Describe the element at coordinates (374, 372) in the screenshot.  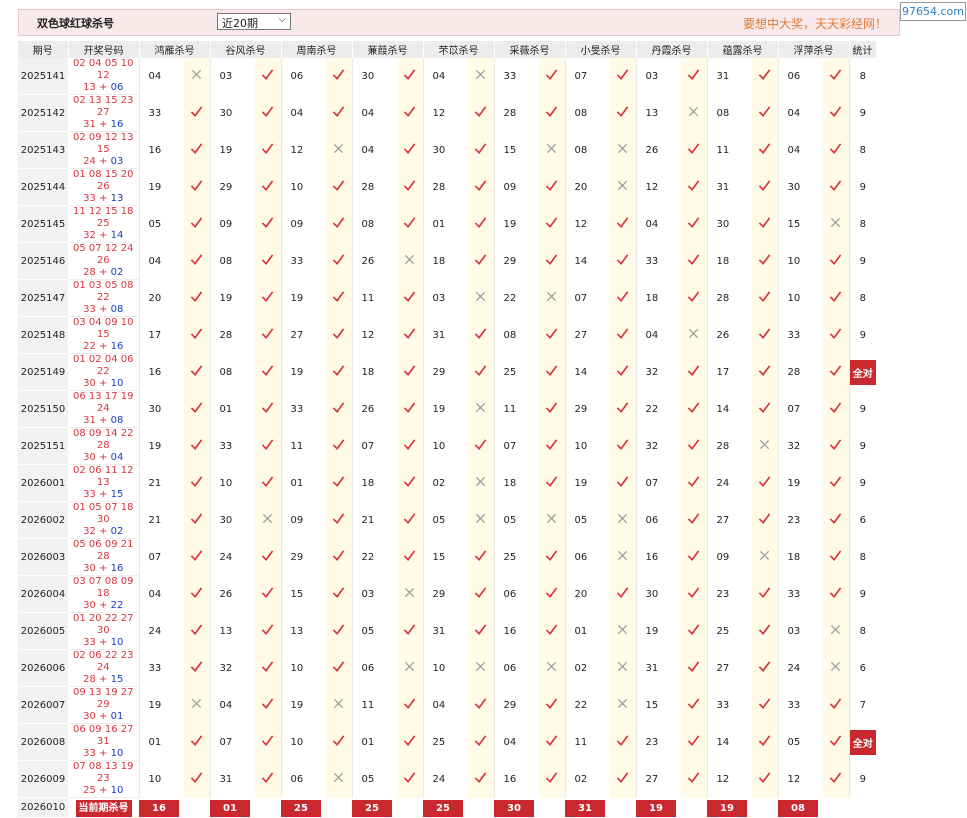
I see `kill-number: 18` at that location.